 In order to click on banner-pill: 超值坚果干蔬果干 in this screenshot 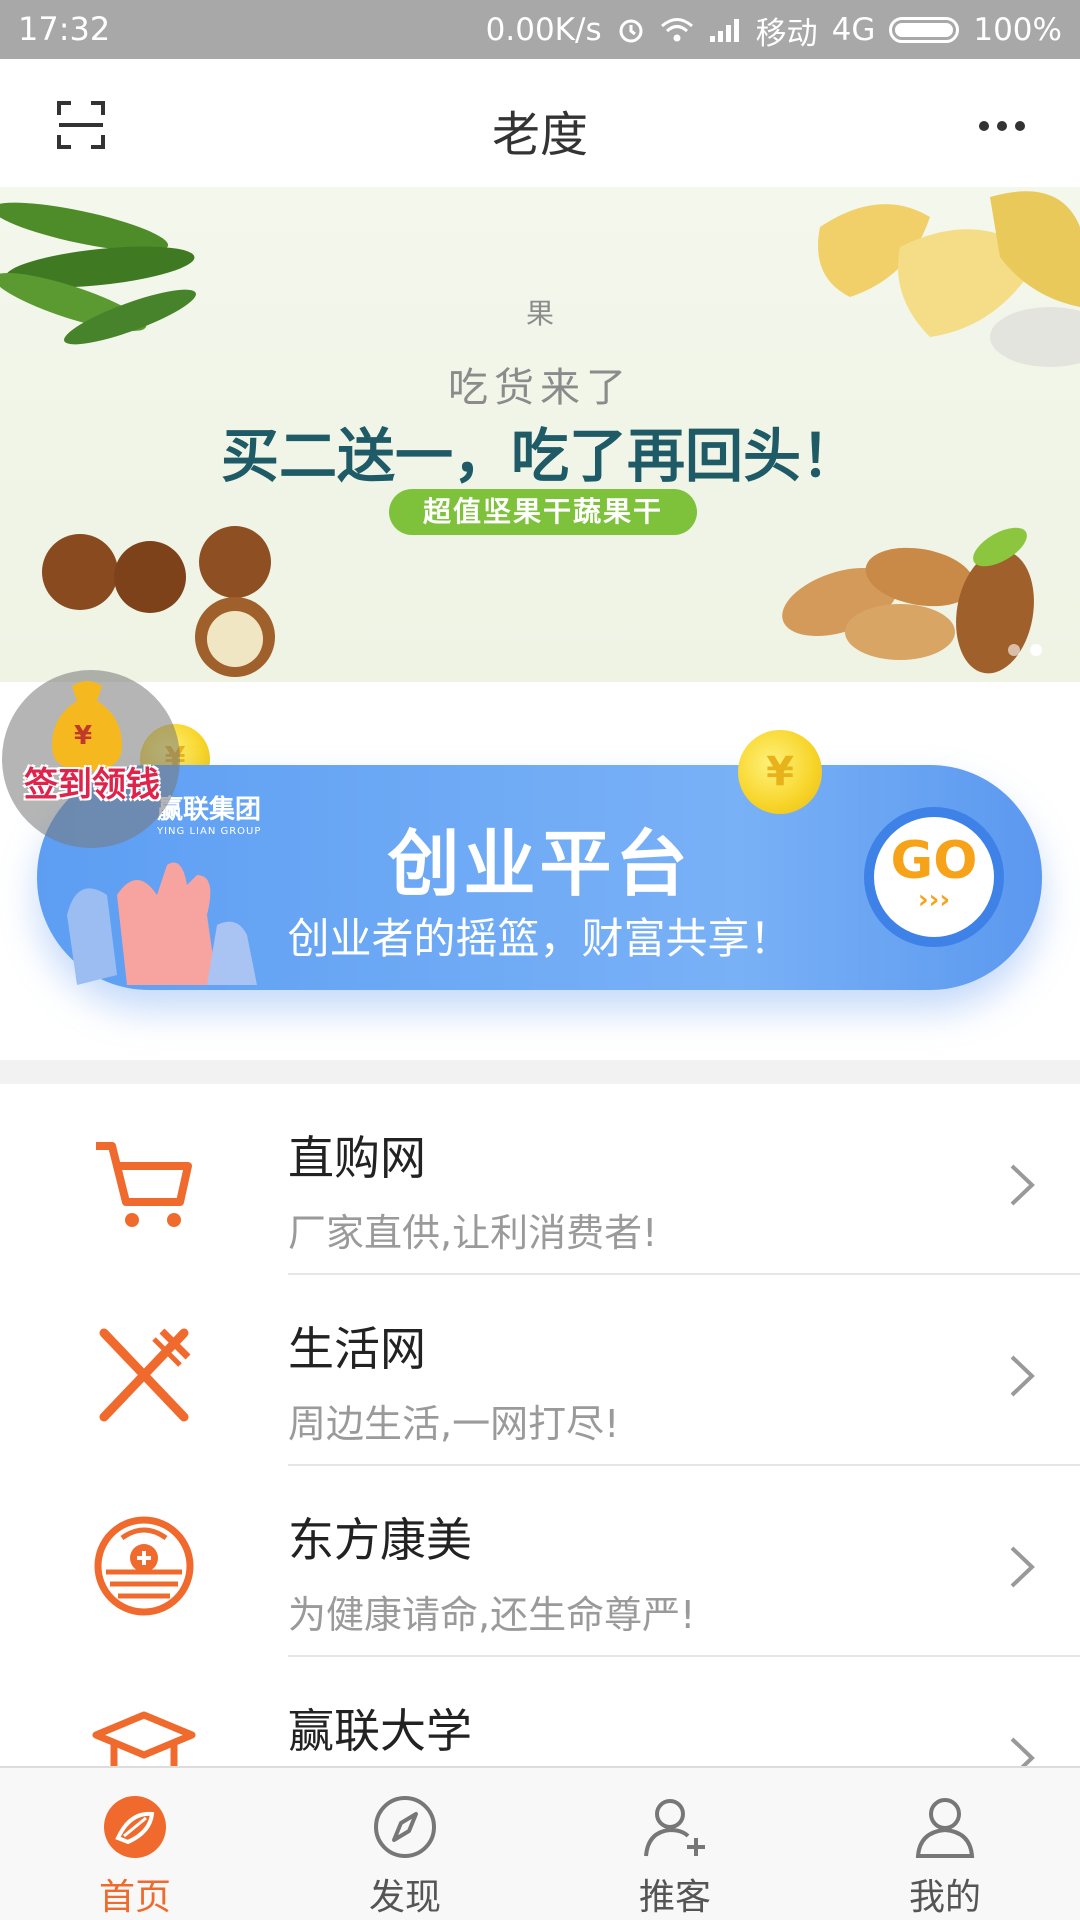, I will do `click(543, 512)`.